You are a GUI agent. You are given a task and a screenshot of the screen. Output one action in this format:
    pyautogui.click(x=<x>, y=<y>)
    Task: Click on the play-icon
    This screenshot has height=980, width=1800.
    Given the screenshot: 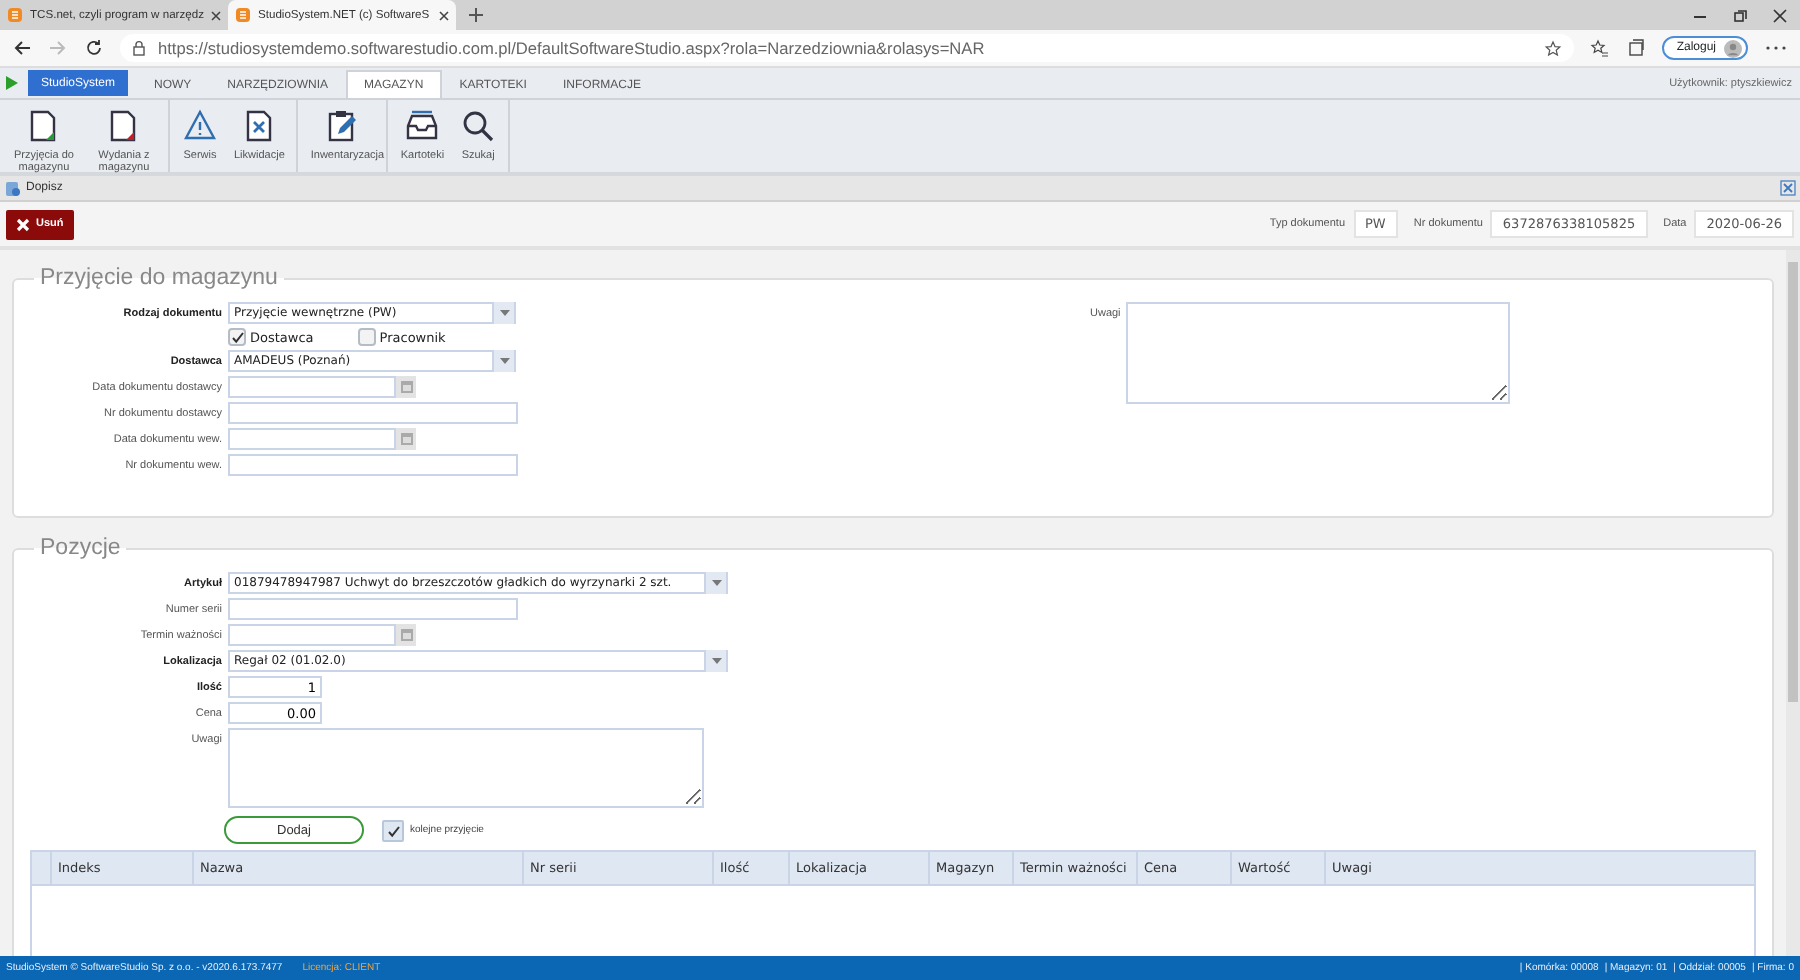 What is the action you would take?
    pyautogui.click(x=12, y=83)
    